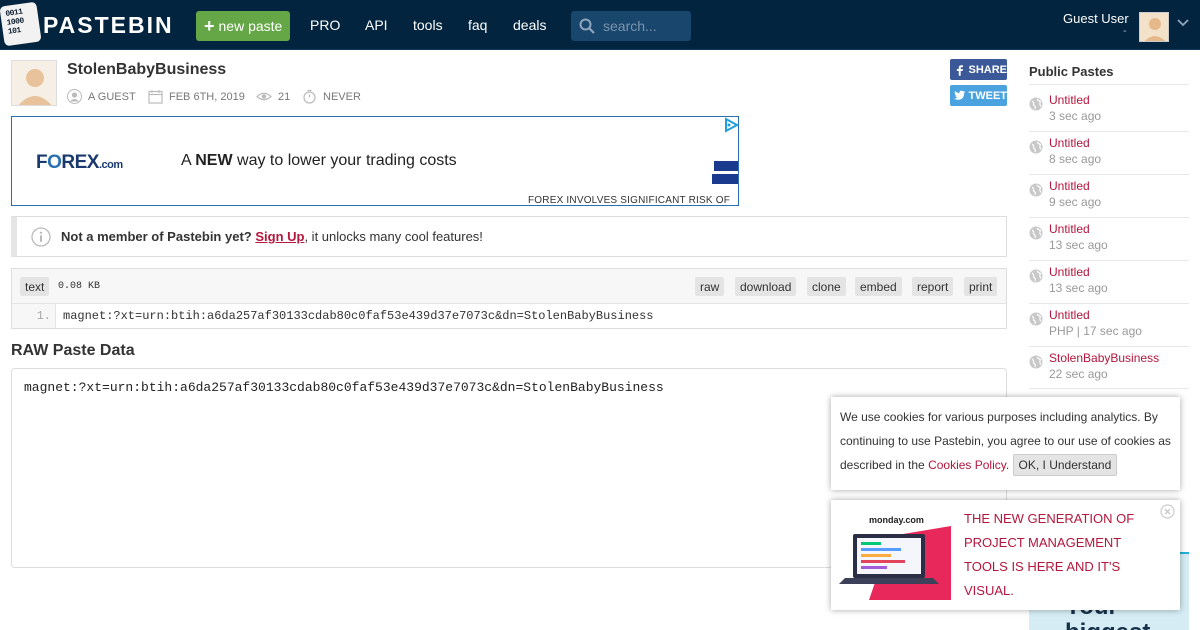 The height and width of the screenshot is (630, 1200). What do you see at coordinates (42, 162) in the screenshot?
I see `forex-logo-letter-f: F` at bounding box center [42, 162].